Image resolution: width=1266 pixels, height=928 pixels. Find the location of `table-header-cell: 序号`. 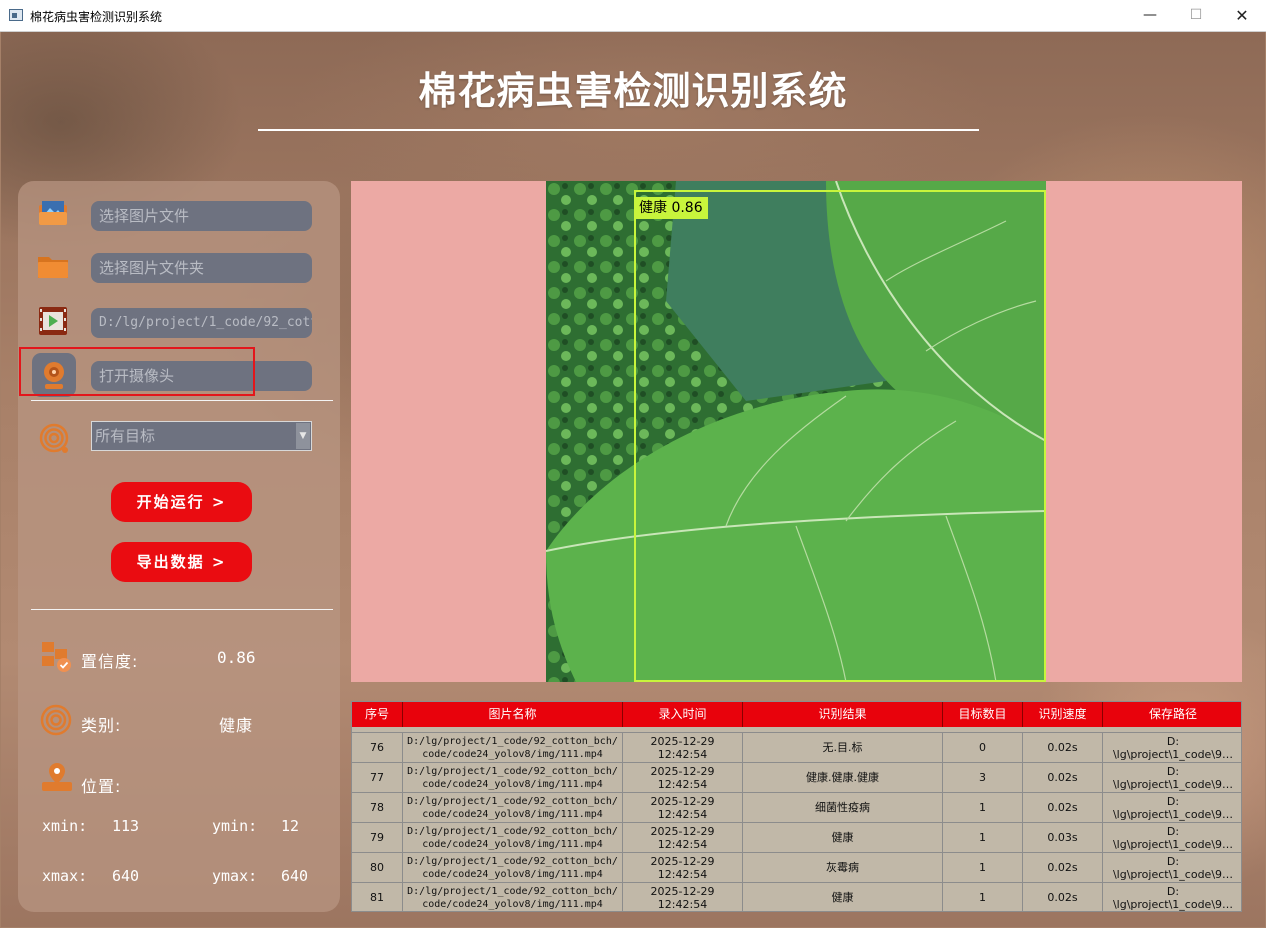

table-header-cell: 序号 is located at coordinates (377, 714).